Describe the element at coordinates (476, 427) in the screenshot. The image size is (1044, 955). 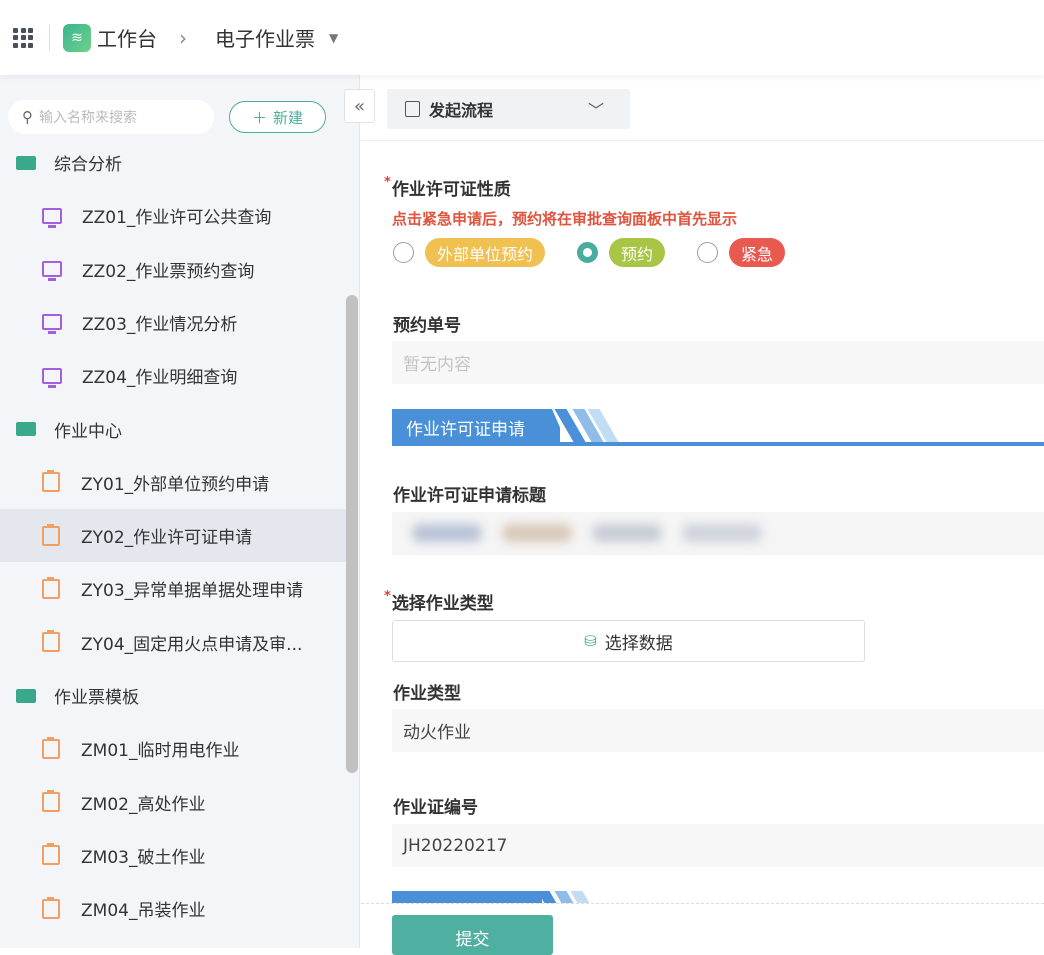
I see `section-title: 作业许可证申请` at that location.